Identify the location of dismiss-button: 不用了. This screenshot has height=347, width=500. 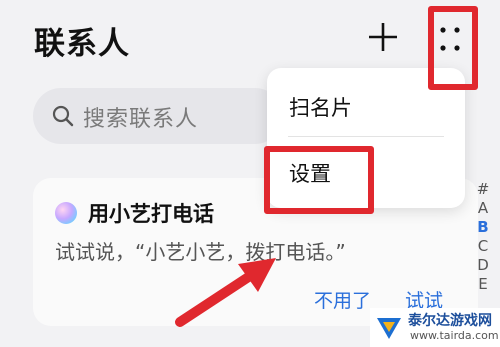
(342, 299).